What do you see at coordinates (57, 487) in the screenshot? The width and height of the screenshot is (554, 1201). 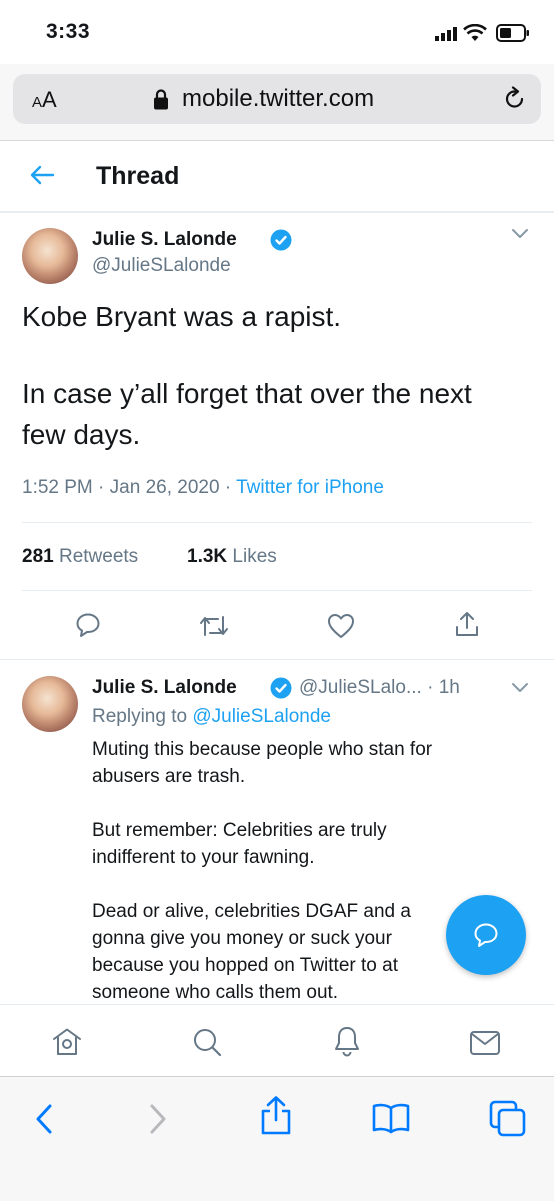 I see `tweet-time: 1:52 PM` at bounding box center [57, 487].